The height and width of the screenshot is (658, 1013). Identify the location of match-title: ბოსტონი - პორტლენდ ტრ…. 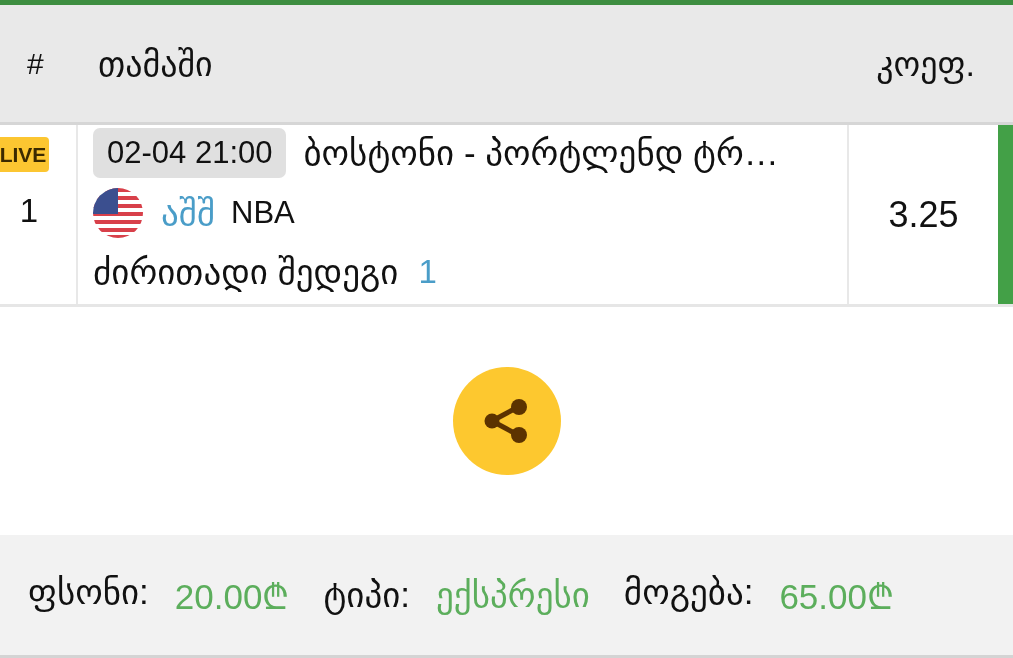
(541, 153).